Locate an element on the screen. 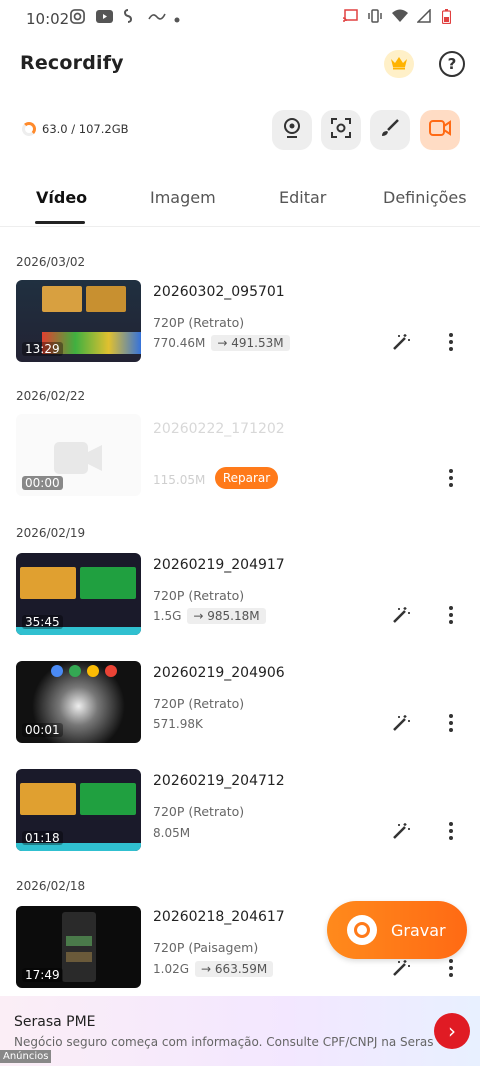 The height and width of the screenshot is (1066, 480). record-label: Gravar is located at coordinates (418, 930).